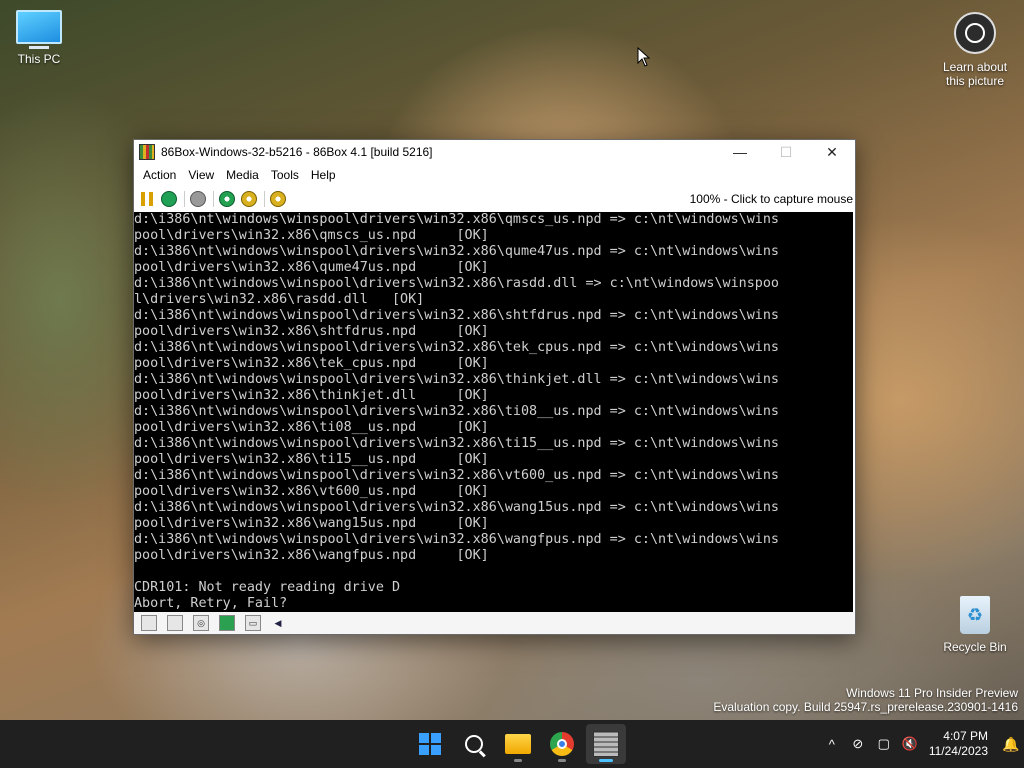 This screenshot has width=1024, height=768. Describe the element at coordinates (975, 647) in the screenshot. I see `recycle-bin-label: Recycle Bin` at that location.